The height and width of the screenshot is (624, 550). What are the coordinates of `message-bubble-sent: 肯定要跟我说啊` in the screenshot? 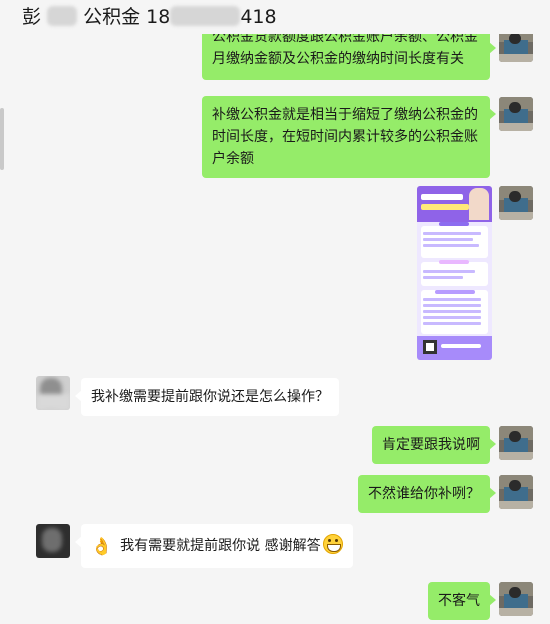 It's located at (434, 445).